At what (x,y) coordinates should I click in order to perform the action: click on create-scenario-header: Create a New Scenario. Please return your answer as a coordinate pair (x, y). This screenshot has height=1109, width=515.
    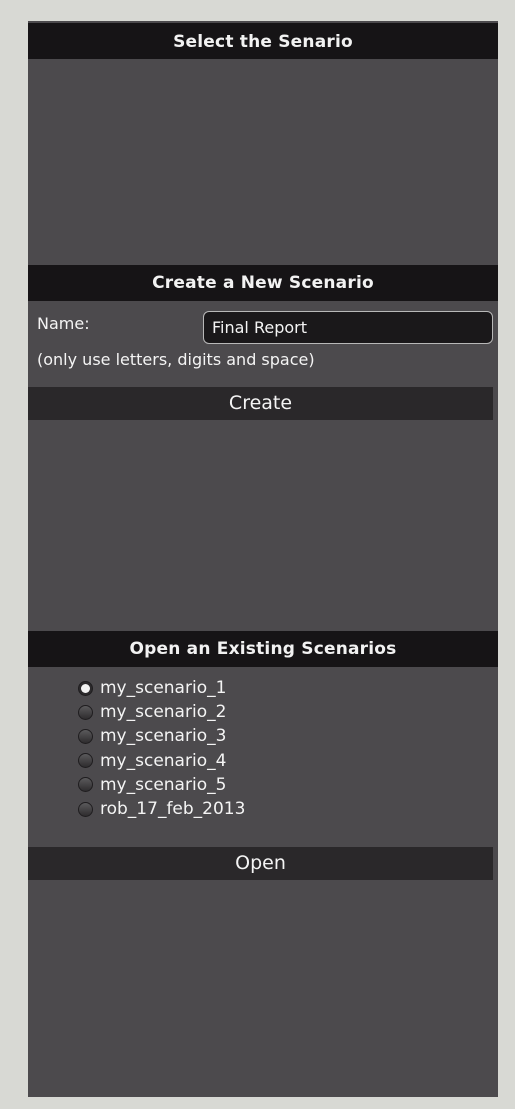
    Looking at the image, I should click on (263, 283).